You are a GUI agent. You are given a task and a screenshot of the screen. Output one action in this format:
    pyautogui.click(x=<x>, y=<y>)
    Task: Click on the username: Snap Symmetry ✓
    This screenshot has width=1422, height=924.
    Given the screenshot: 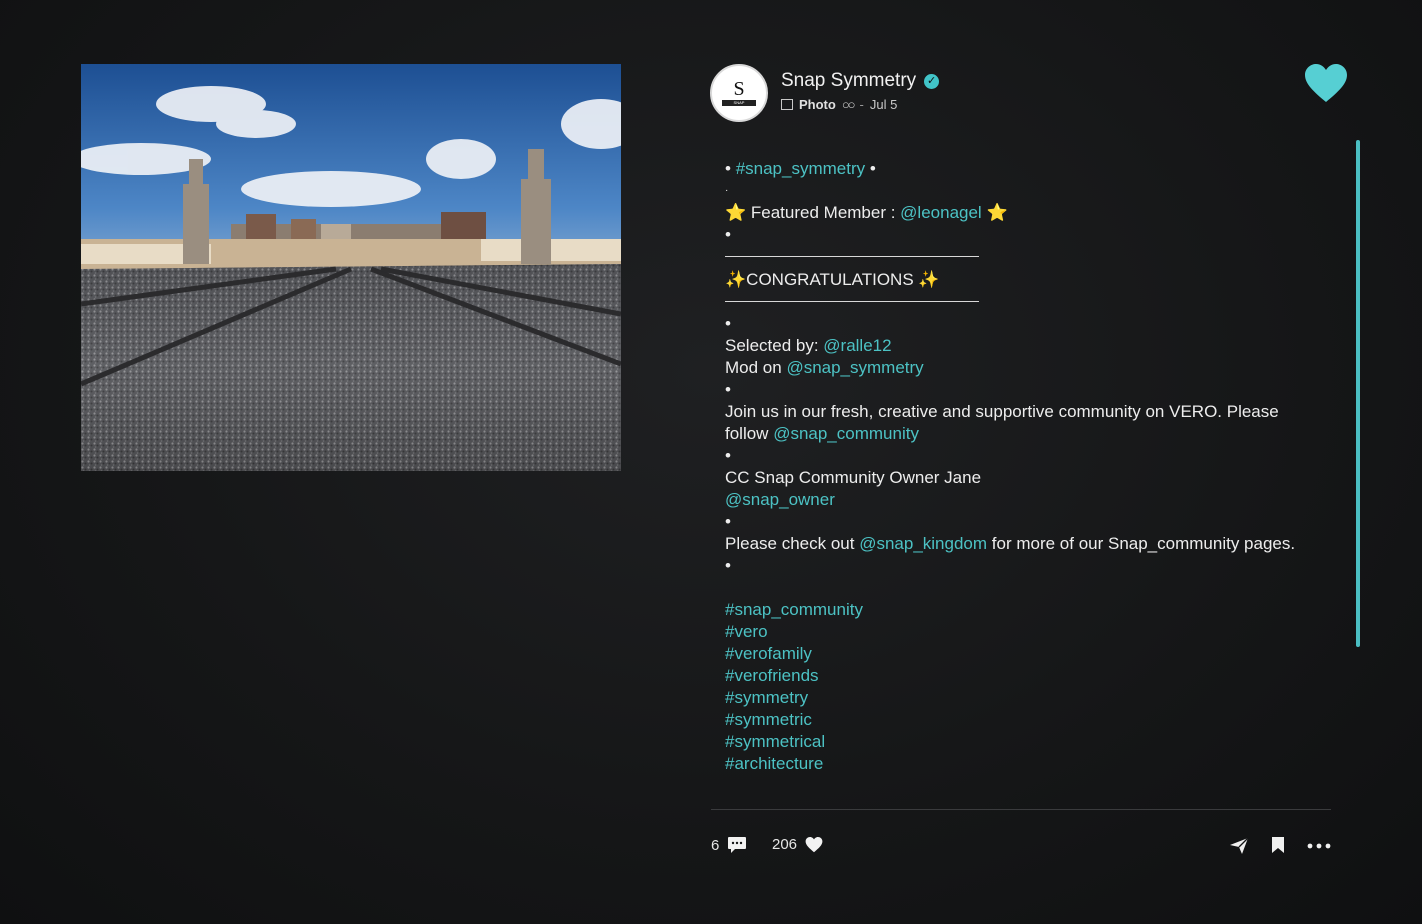 What is the action you would take?
    pyautogui.click(x=860, y=81)
    